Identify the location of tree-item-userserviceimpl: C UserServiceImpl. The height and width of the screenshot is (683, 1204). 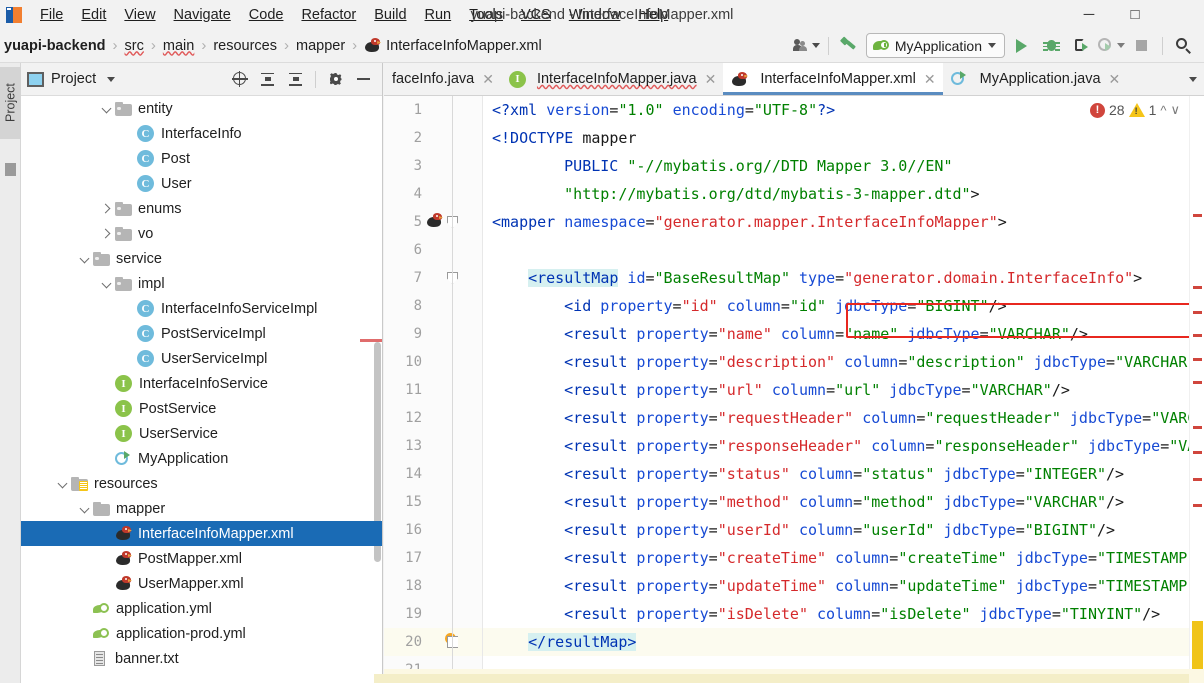
(201, 358).